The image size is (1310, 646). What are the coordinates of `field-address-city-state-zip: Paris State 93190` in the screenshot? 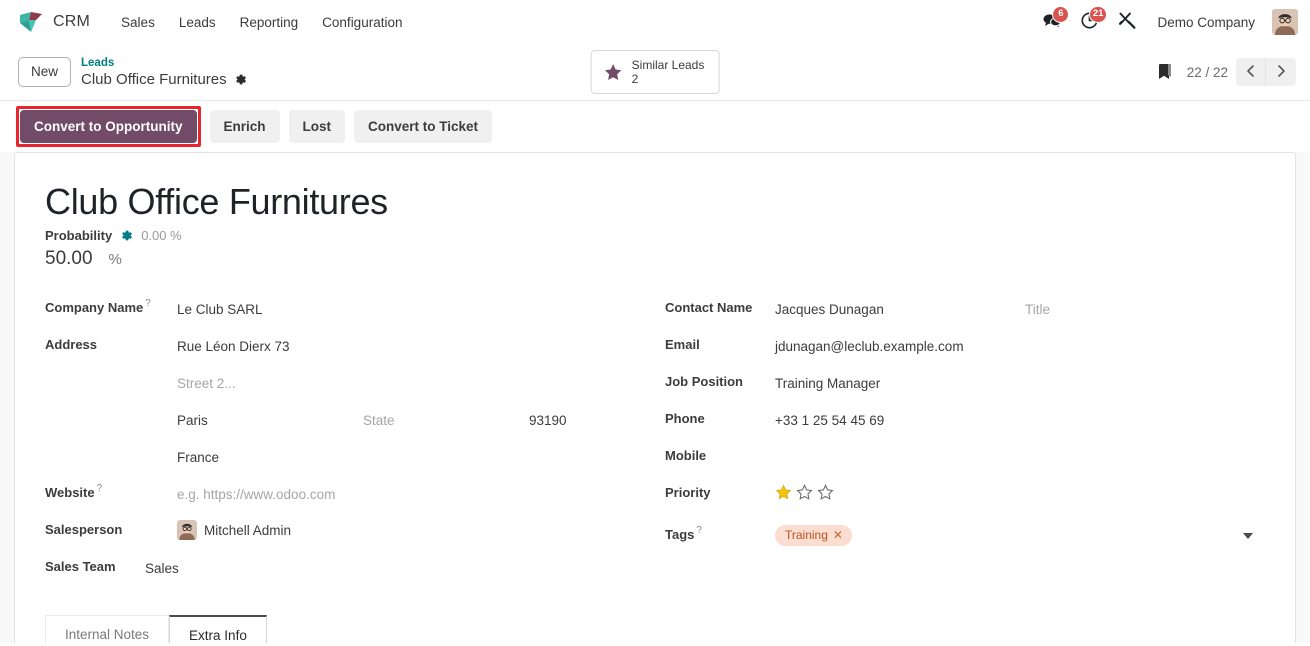 It's located at (350, 425).